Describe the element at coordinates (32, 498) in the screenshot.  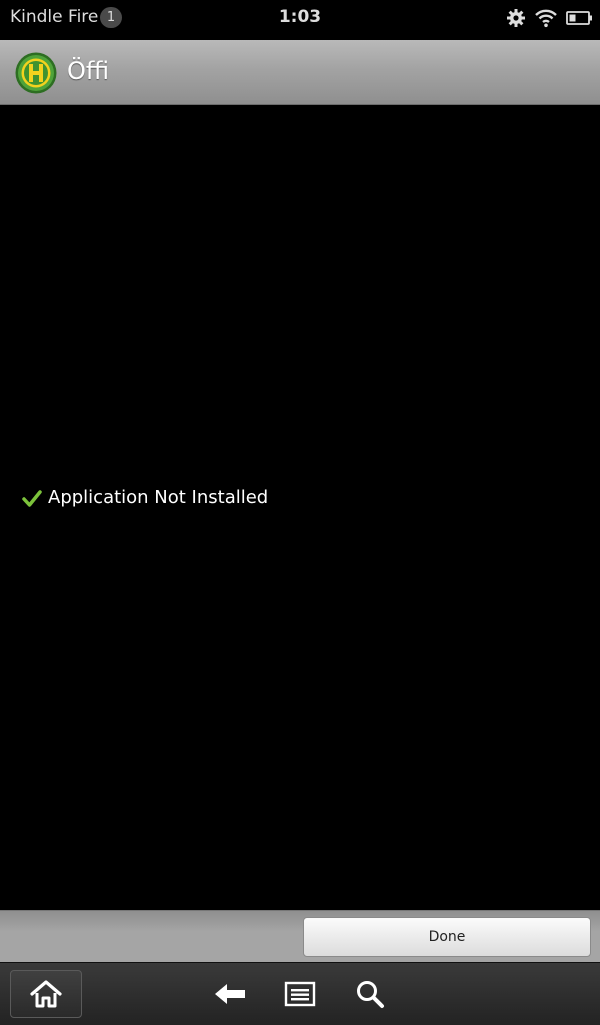
I see `check-icon` at that location.